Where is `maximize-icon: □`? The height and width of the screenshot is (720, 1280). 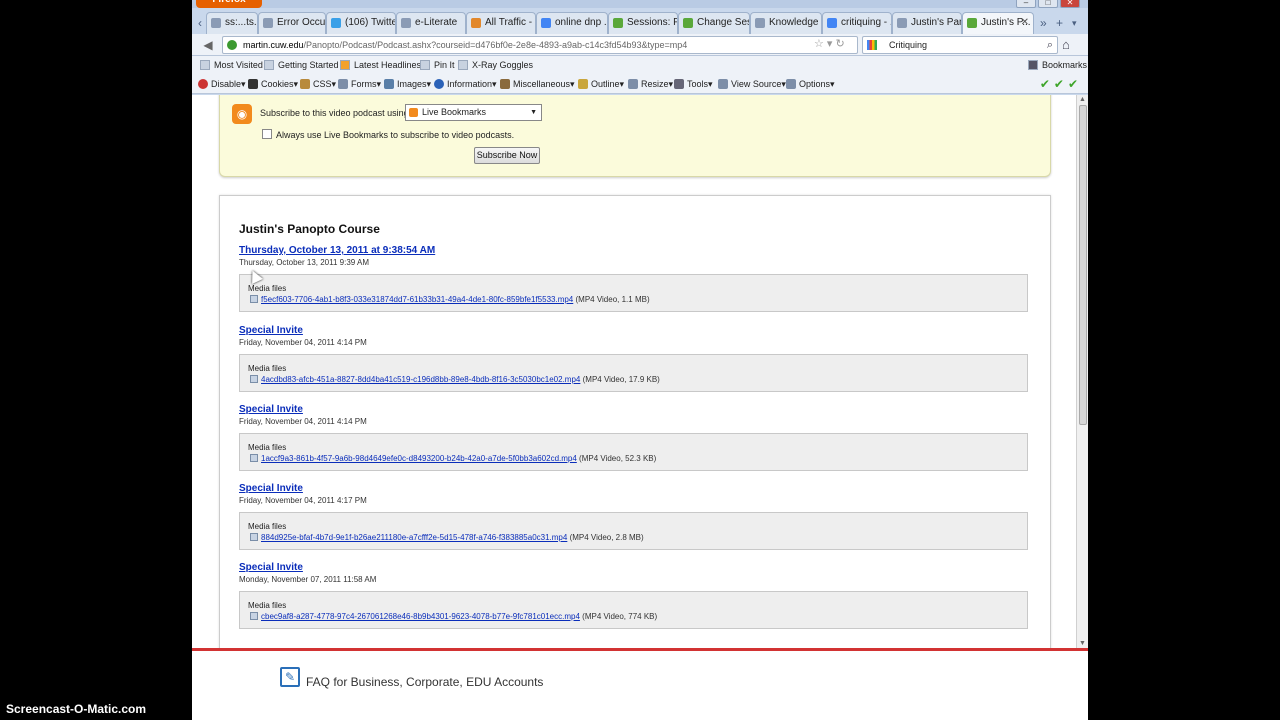 maximize-icon: □ is located at coordinates (1048, 4).